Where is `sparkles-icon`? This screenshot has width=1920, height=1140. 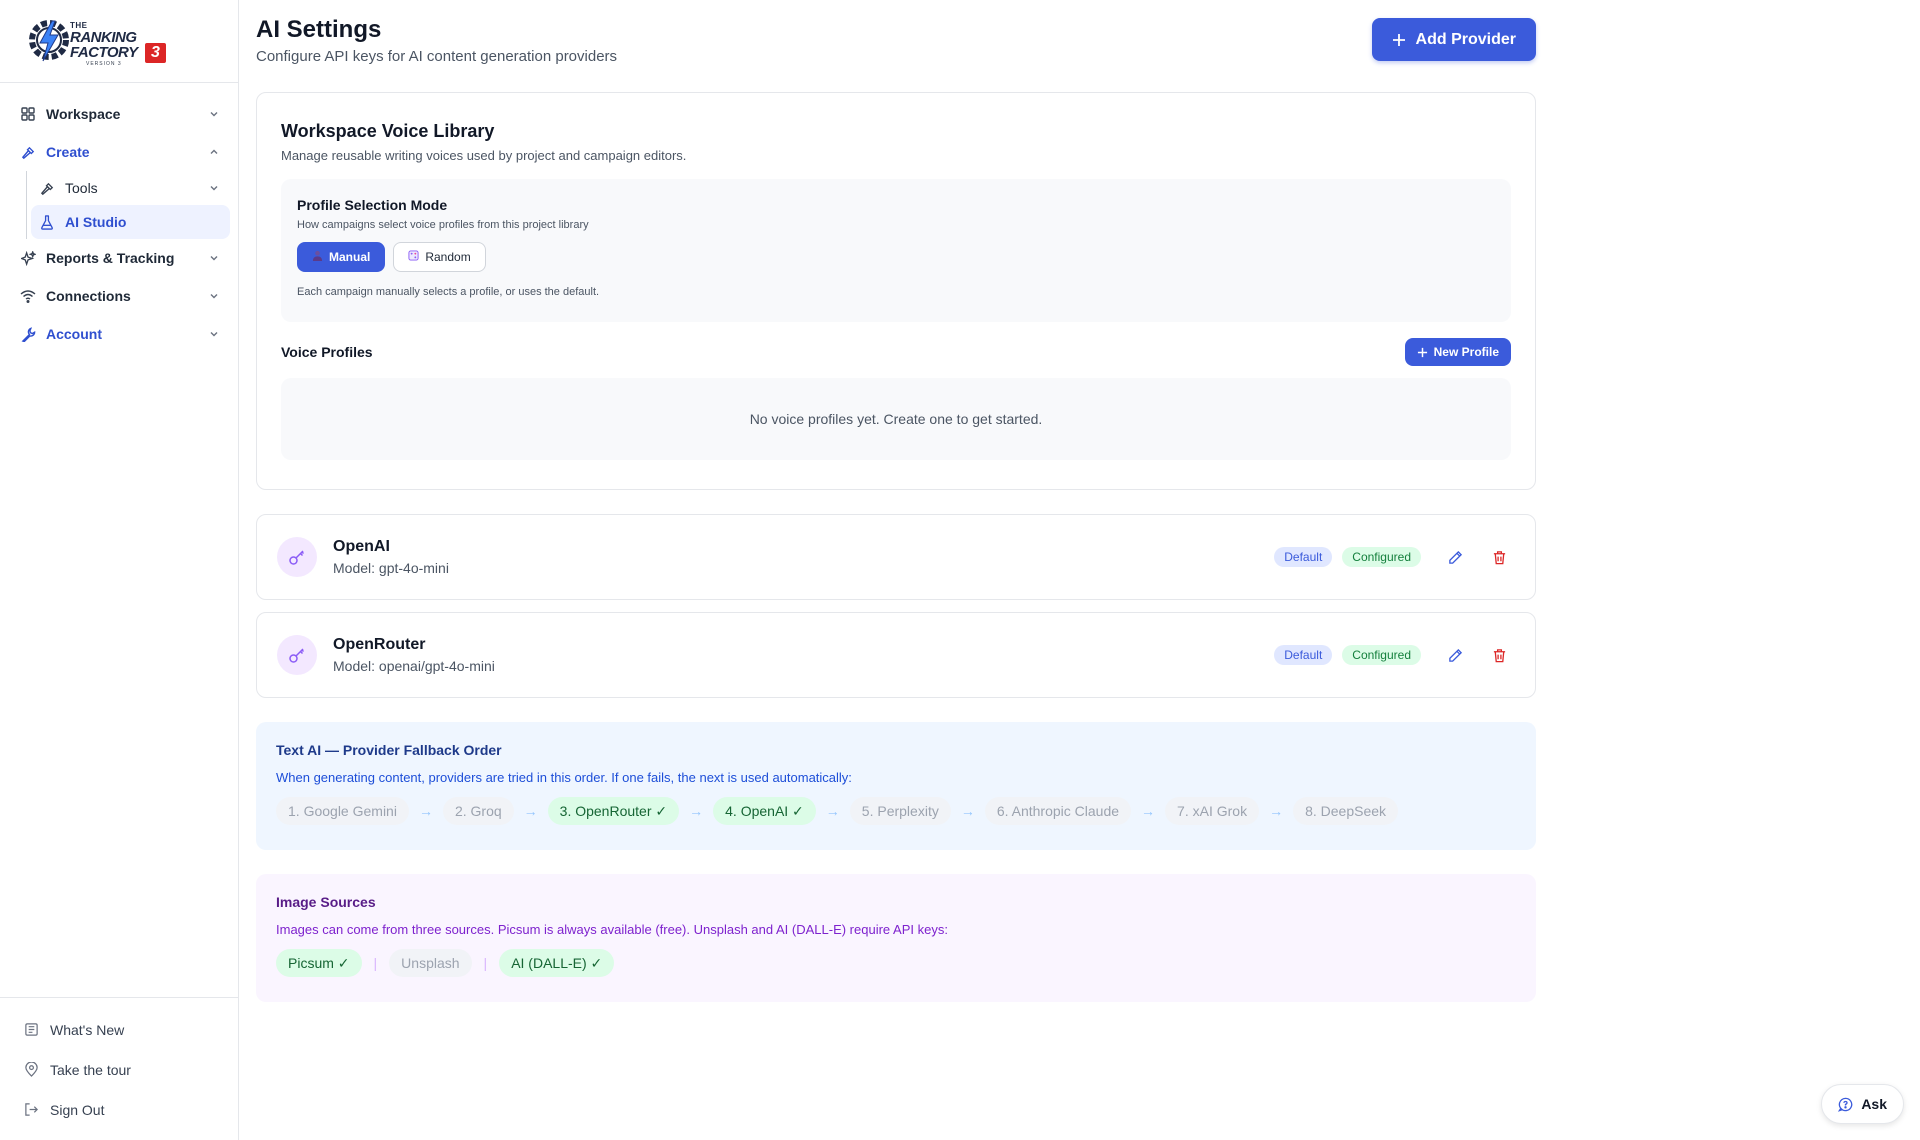 sparkles-icon is located at coordinates (28, 258).